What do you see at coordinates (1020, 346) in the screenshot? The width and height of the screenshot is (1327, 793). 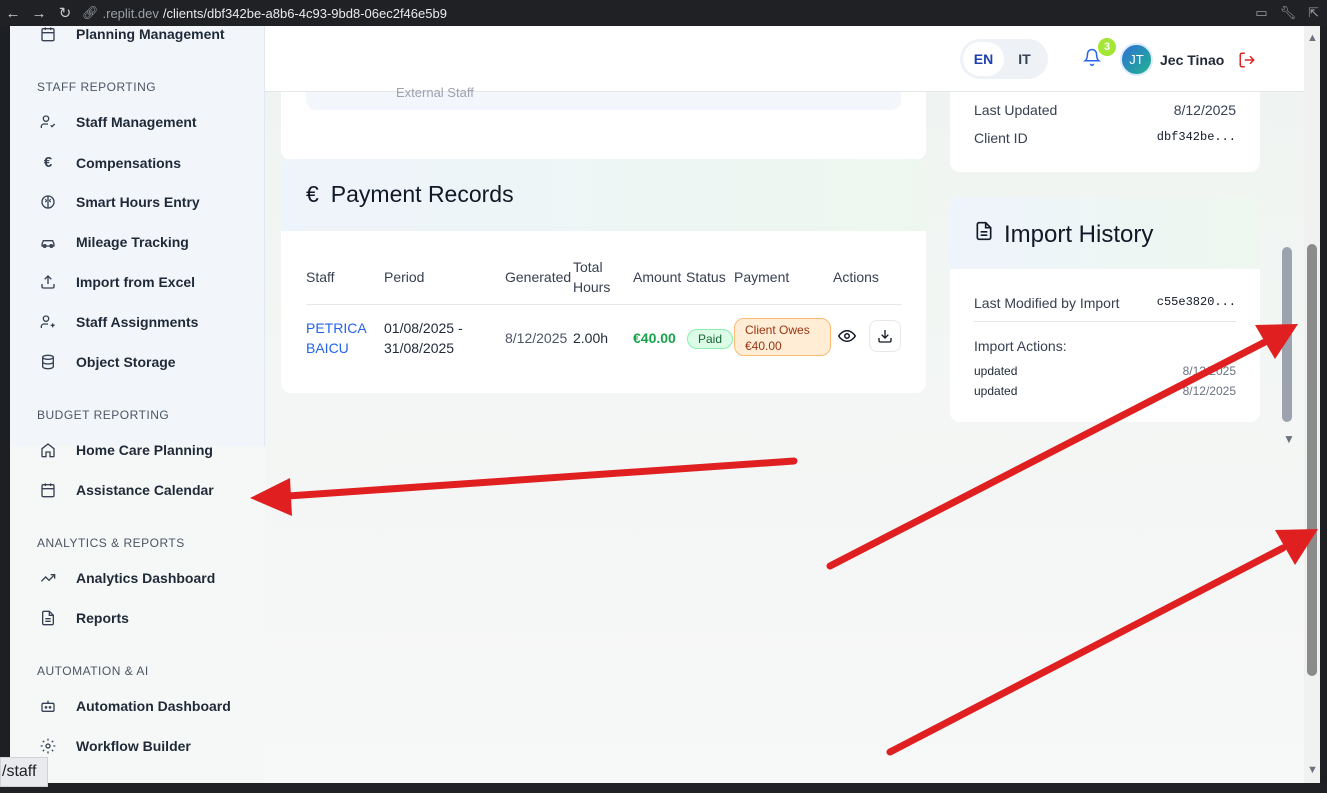 I see `import-actions-label: Import Actions:` at bounding box center [1020, 346].